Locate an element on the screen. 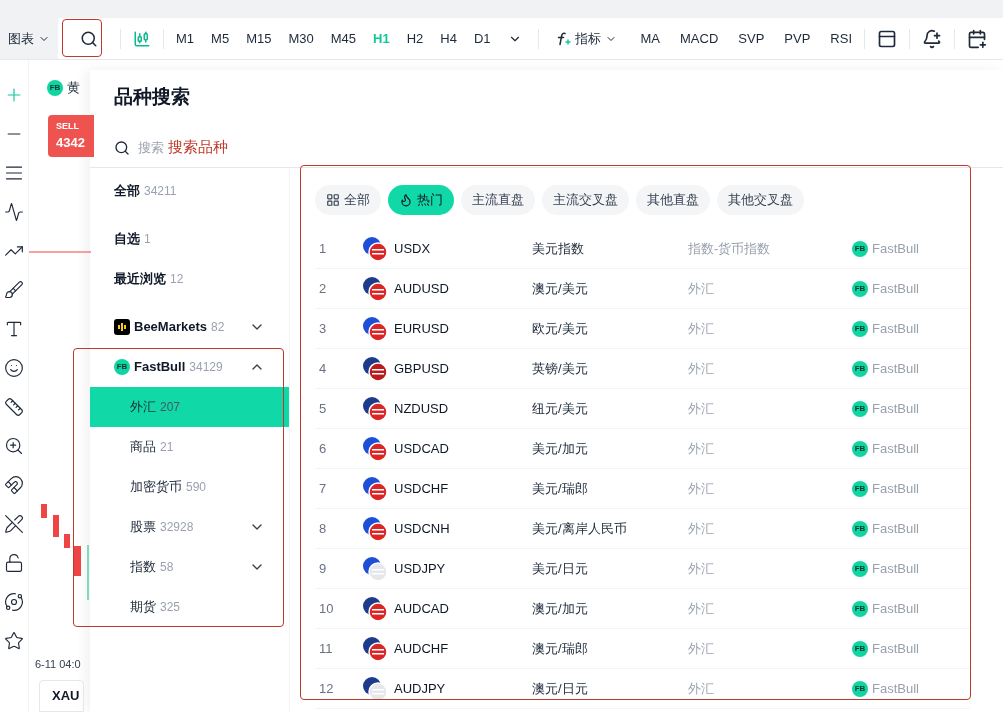 This screenshot has height=712, width=1003. symbol-row: 3 EURUSD 欧元/美元 外汇 FB FastBull is located at coordinates (642, 329).